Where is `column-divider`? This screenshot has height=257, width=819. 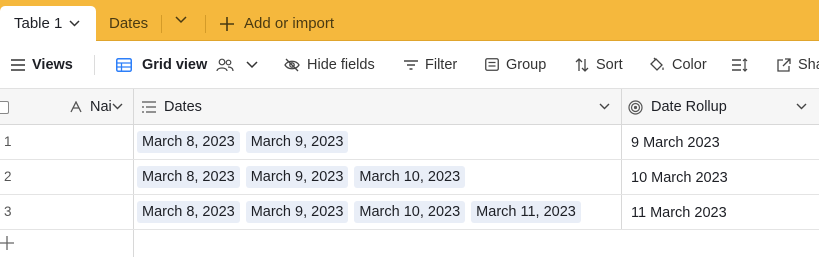 column-divider is located at coordinates (133, 173).